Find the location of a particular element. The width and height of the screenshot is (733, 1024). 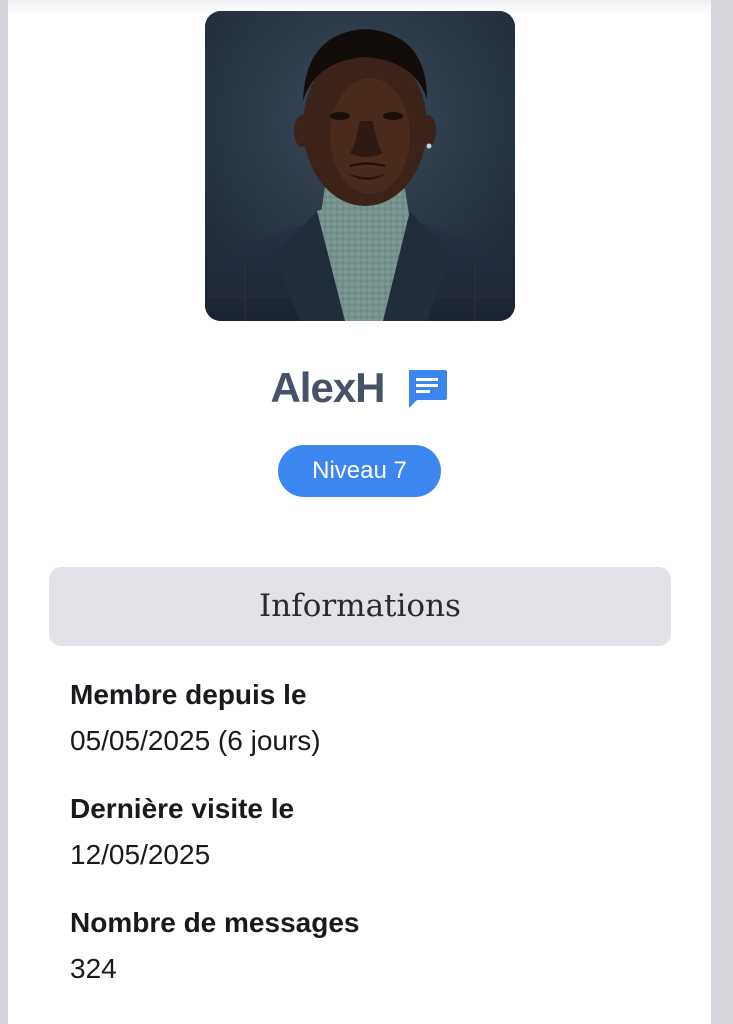

info-value: 12/05/2025 is located at coordinates (140, 854).